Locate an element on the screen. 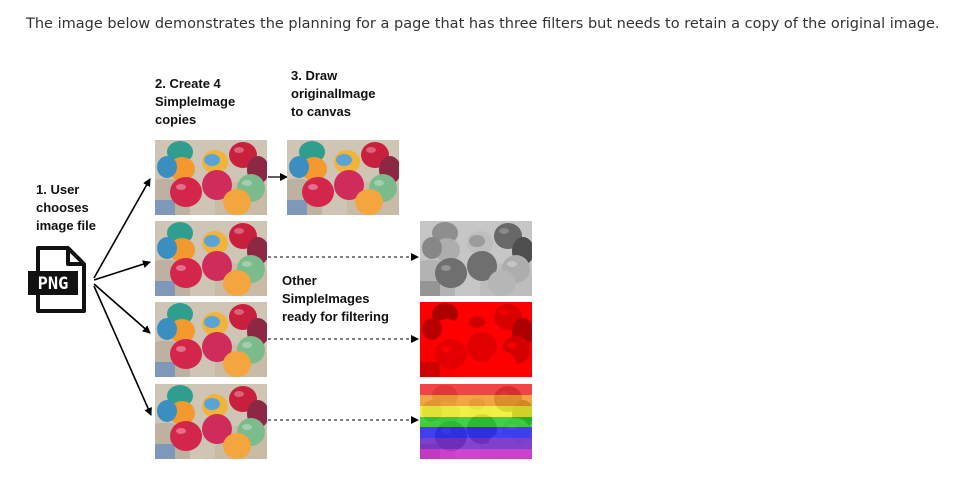  png-file-icon: PNG is located at coordinates (57, 279).